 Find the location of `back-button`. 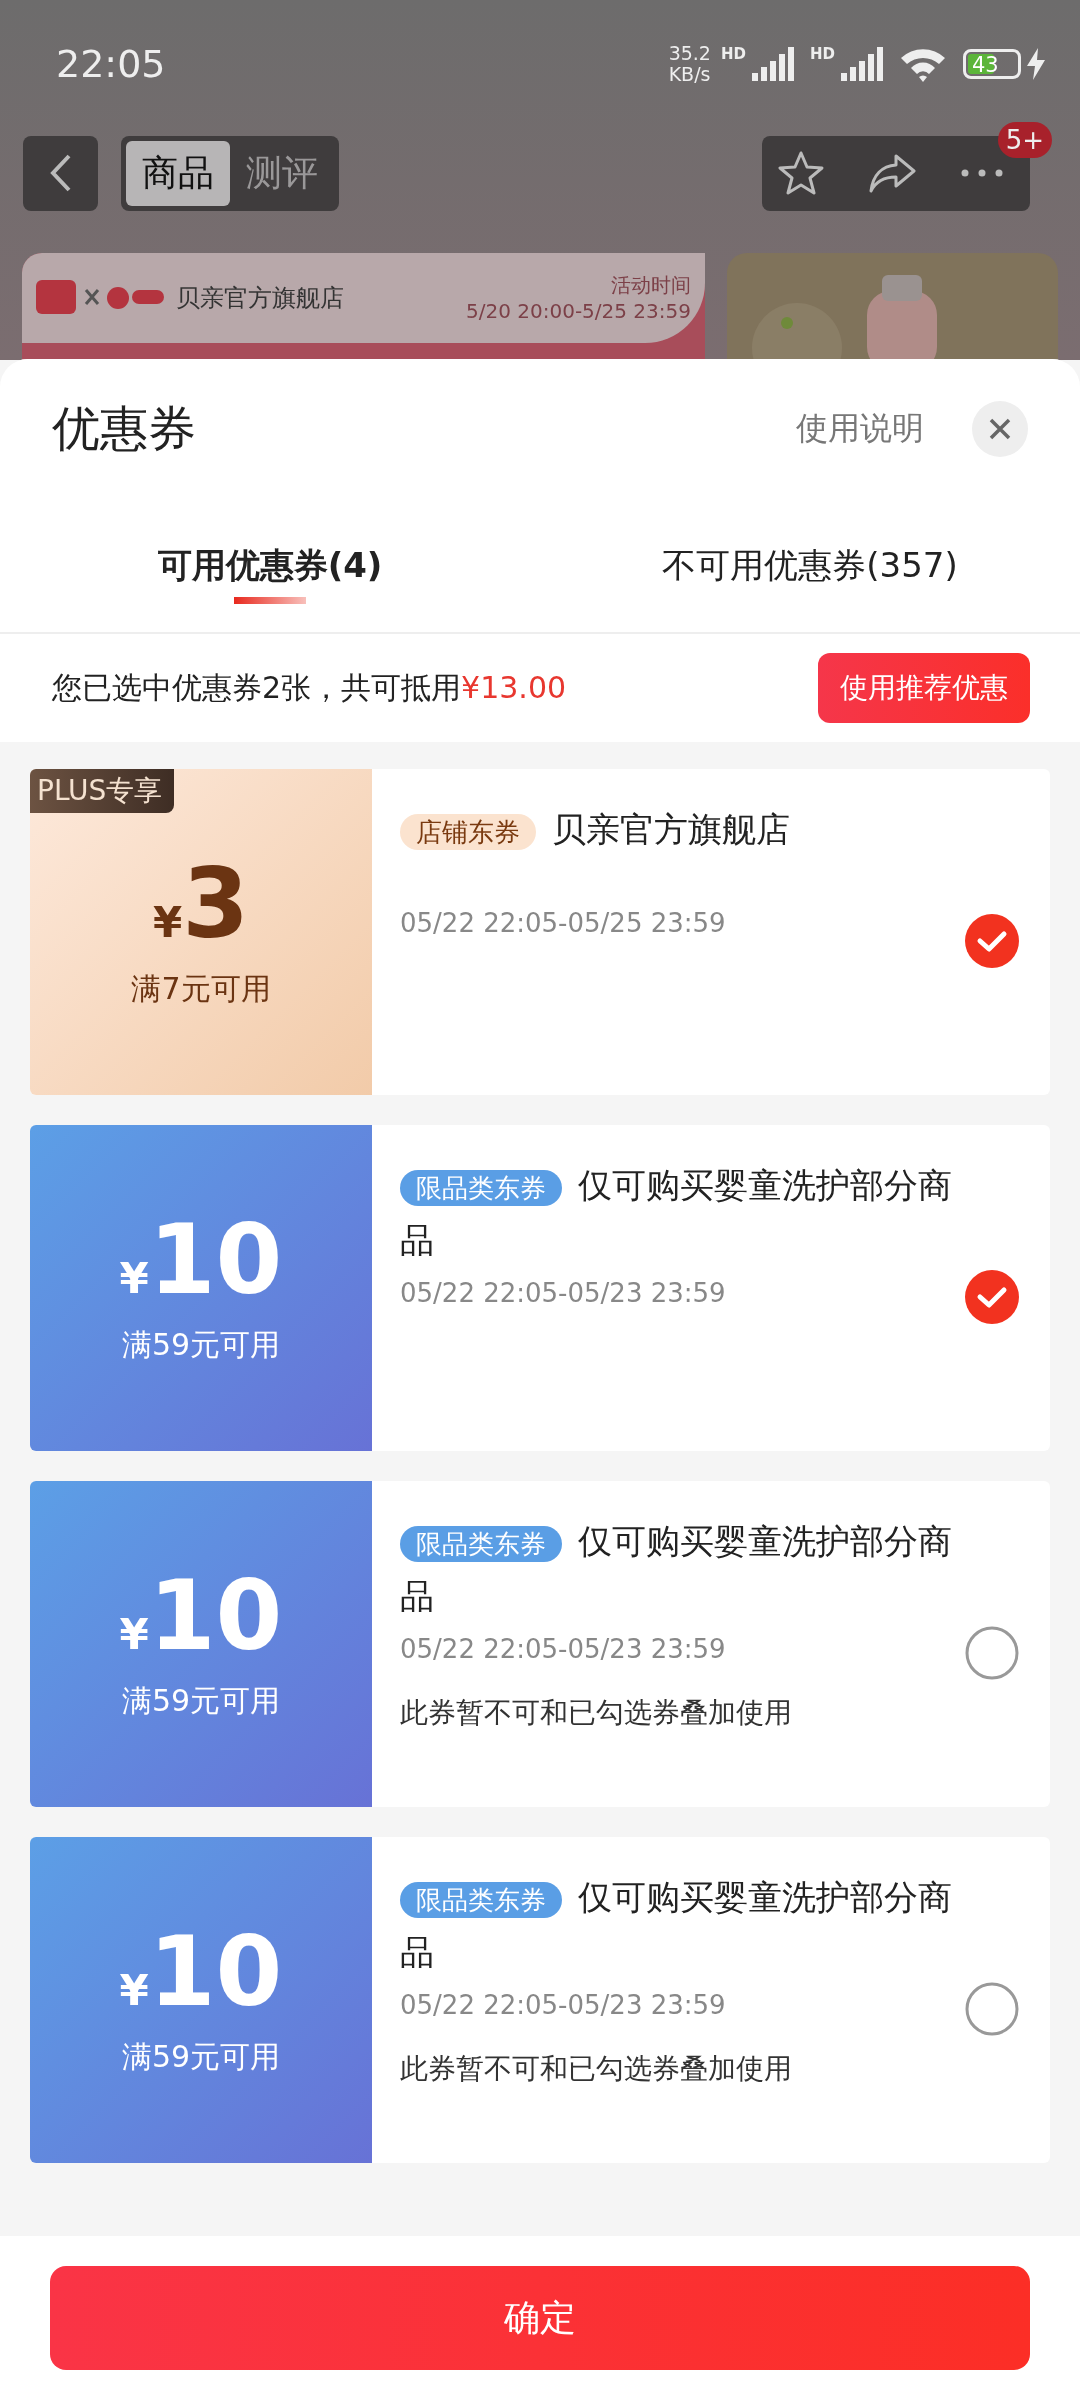

back-button is located at coordinates (60, 173).